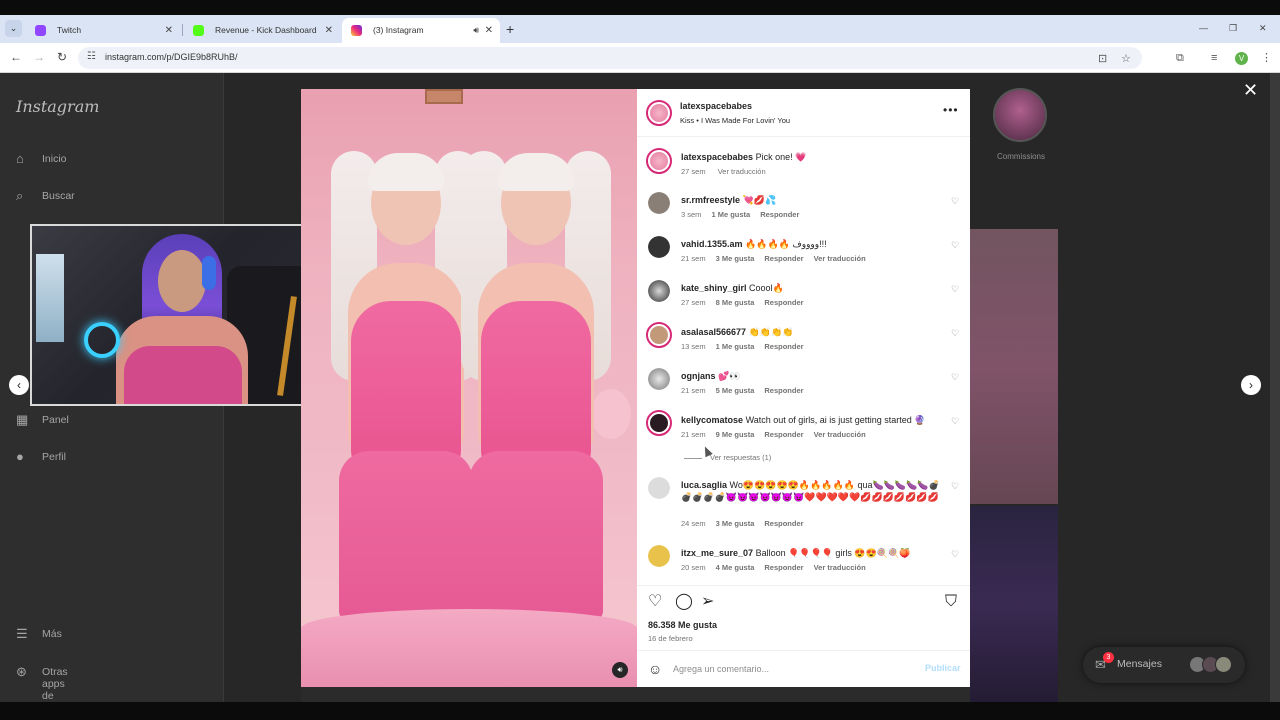 The height and width of the screenshot is (720, 1280). I want to click on back-arrow-icon: ←, so click(16, 57).